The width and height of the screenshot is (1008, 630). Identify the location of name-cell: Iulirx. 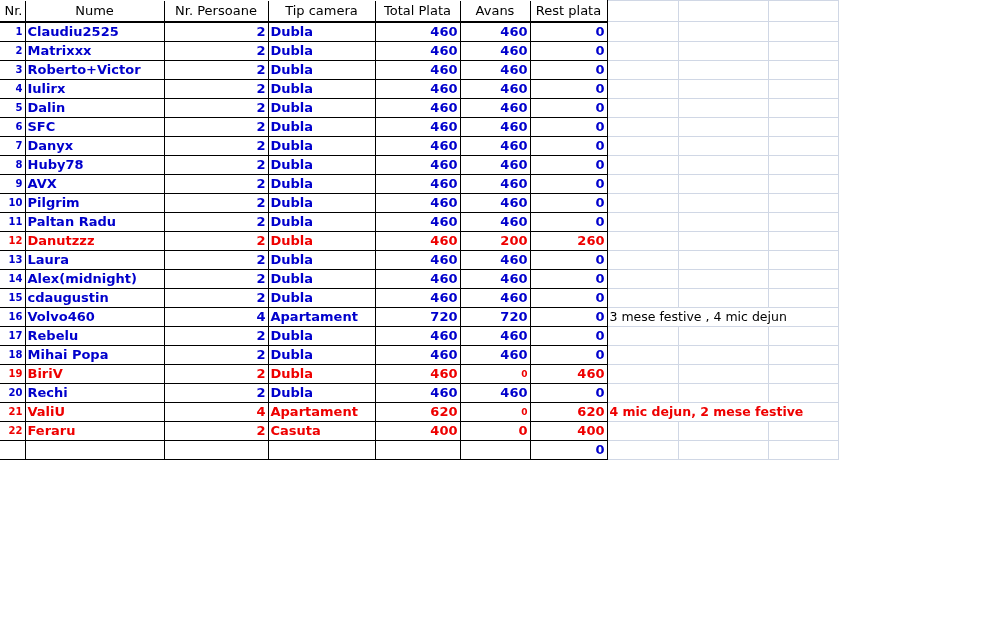
(94, 88).